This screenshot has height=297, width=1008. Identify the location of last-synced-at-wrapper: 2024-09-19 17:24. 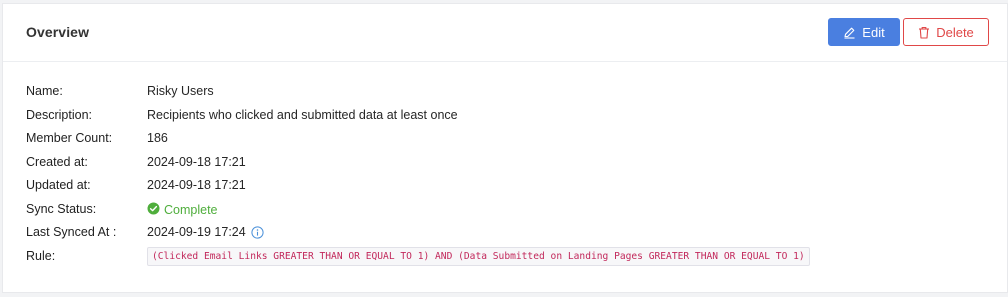
(205, 232).